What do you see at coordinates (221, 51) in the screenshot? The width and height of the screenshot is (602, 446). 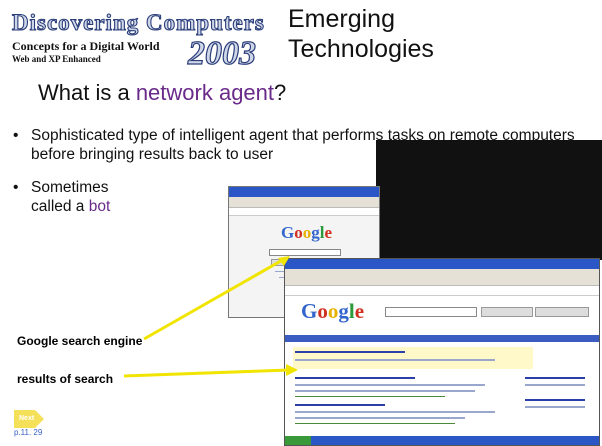 I see `svg-text: 2003` at bounding box center [221, 51].